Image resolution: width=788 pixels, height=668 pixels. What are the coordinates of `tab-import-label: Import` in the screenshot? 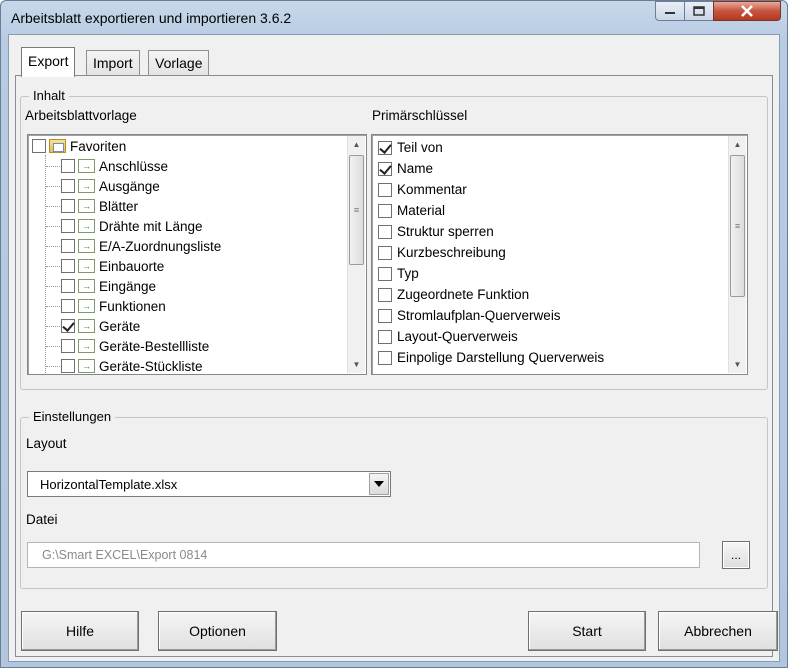 It's located at (113, 63).